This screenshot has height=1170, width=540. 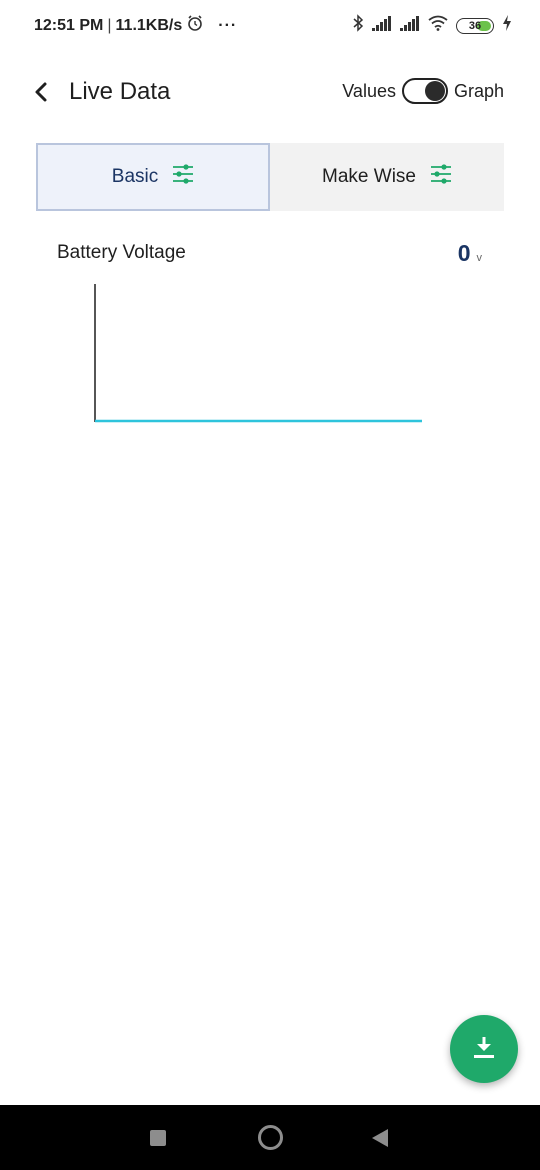 I want to click on status-left: 12:51 PM | 11.1KB/s ···, so click(x=135, y=25).